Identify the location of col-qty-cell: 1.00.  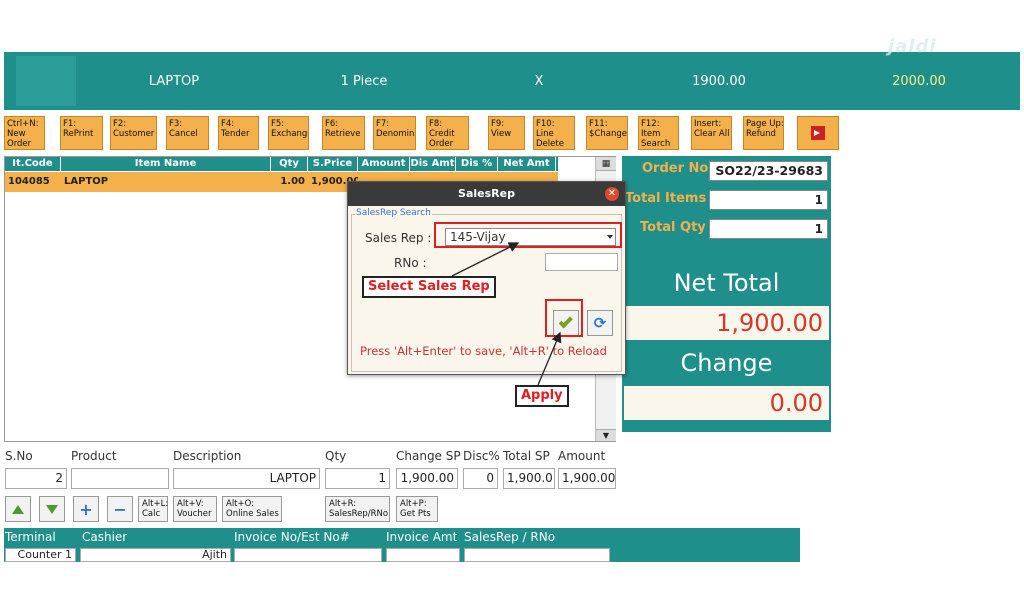
(292, 181).